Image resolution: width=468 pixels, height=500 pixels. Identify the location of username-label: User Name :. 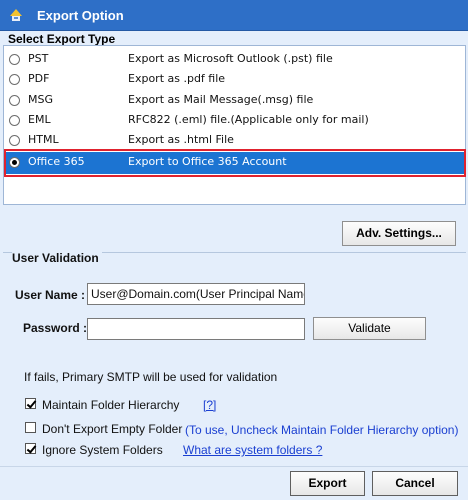
(50, 295).